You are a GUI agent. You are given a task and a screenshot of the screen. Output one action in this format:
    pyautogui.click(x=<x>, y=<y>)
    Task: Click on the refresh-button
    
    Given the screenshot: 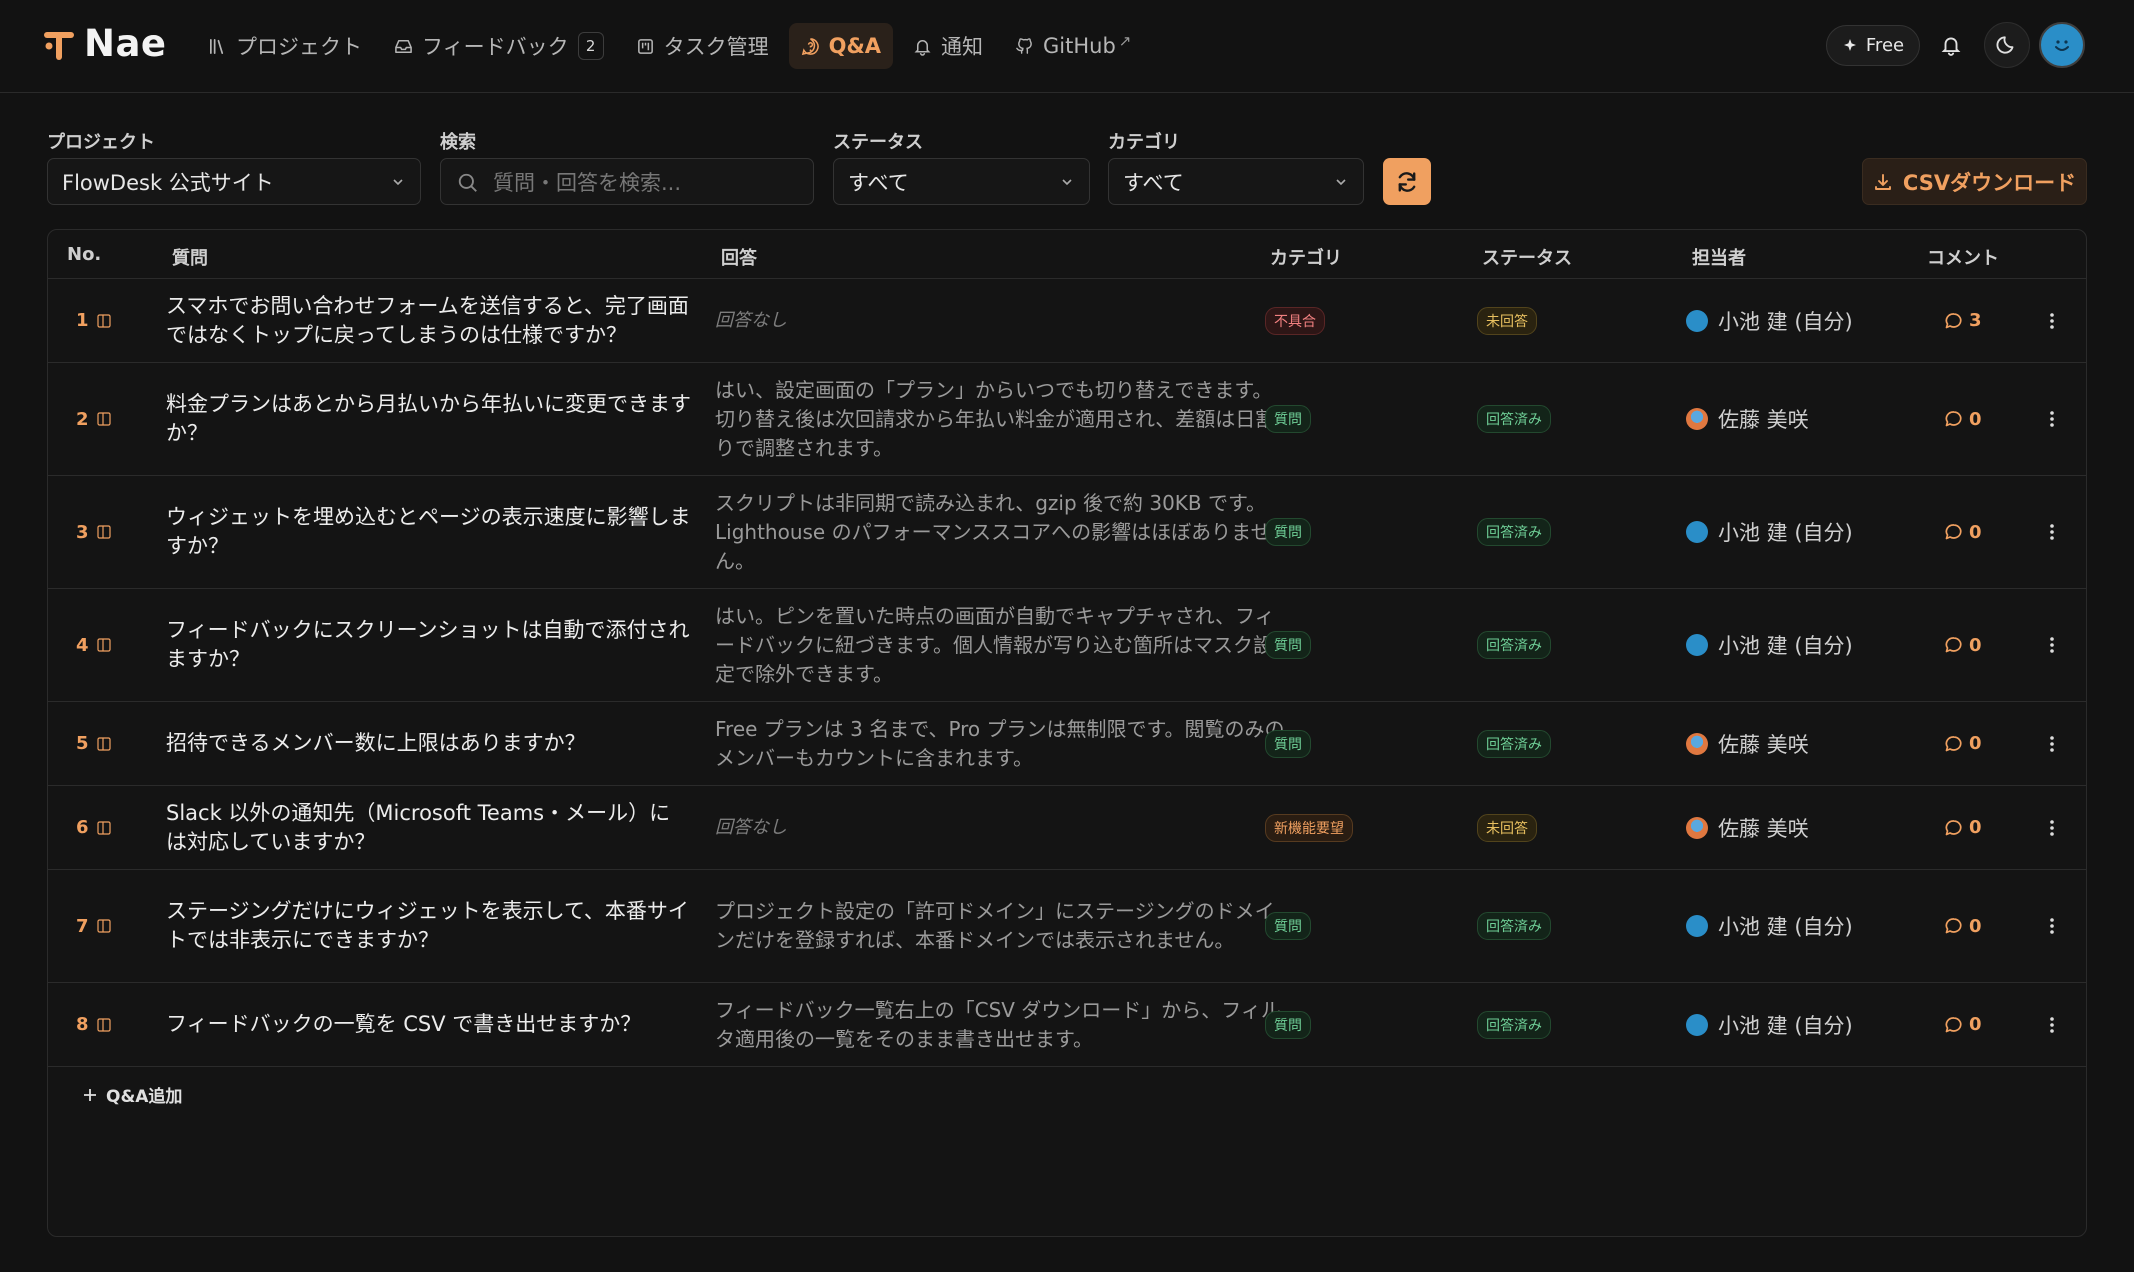 What is the action you would take?
    pyautogui.click(x=1407, y=181)
    